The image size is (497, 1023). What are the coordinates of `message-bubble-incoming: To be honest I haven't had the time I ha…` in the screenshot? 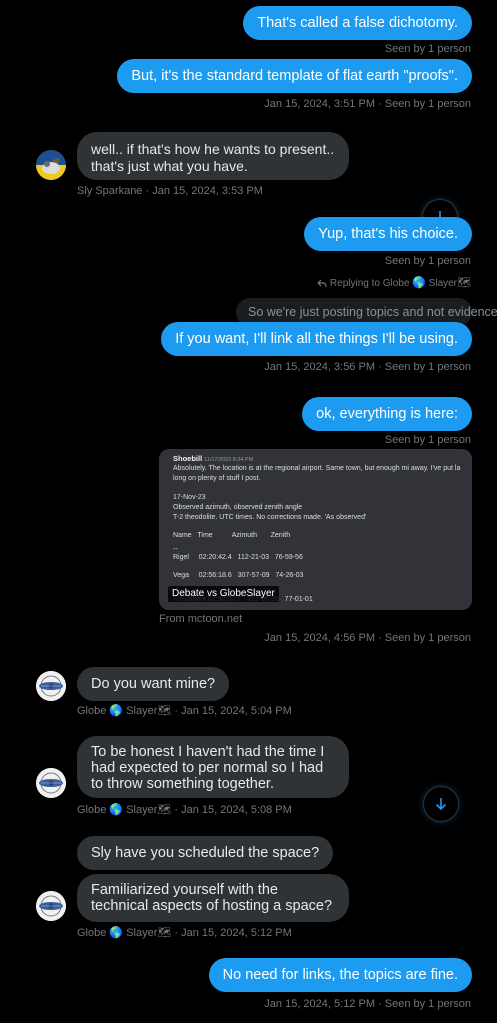 It's located at (213, 767).